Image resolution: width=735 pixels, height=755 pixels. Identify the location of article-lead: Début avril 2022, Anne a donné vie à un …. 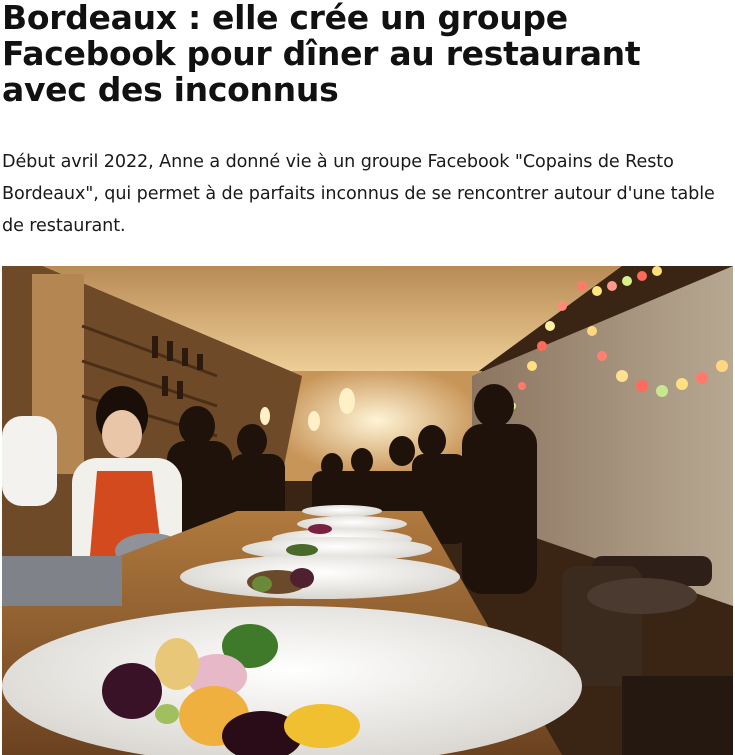
(358, 194).